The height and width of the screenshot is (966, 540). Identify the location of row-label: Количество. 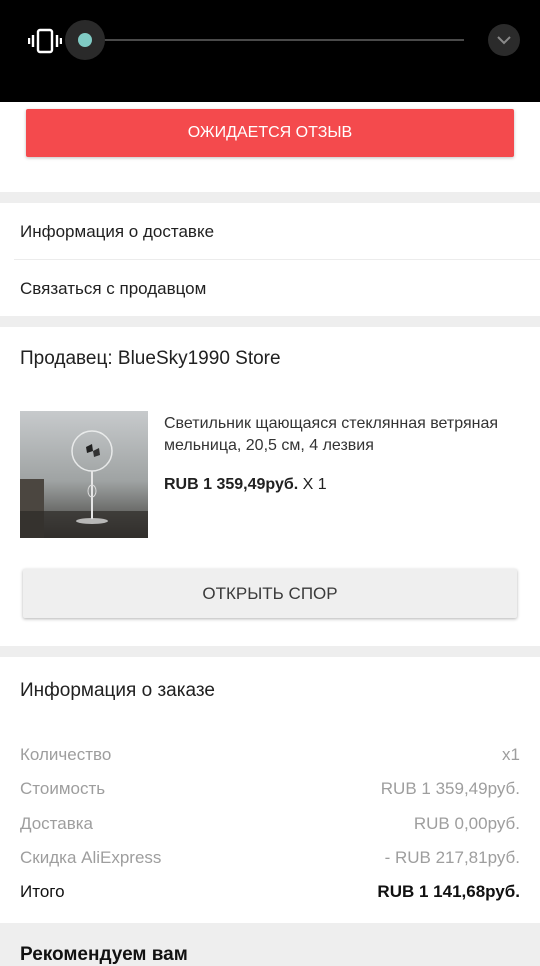
(66, 754).